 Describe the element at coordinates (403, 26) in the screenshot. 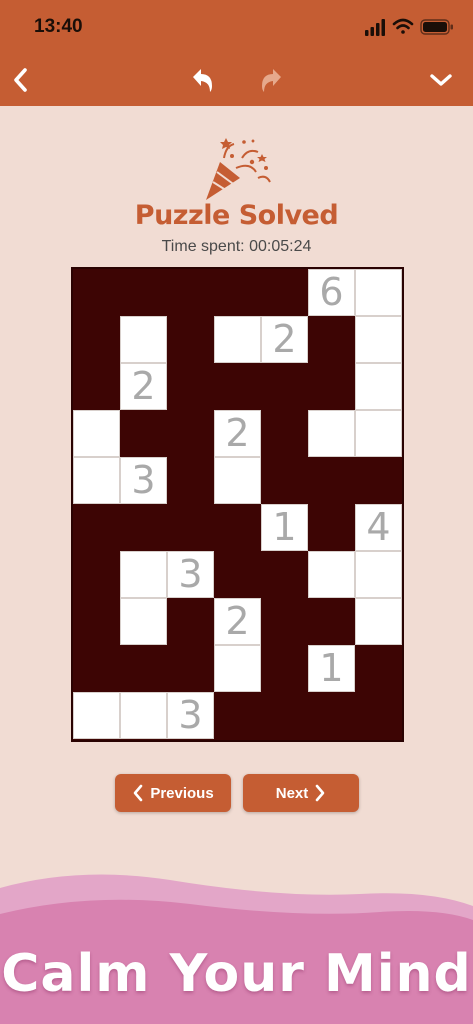

I see `wifi-icon` at that location.